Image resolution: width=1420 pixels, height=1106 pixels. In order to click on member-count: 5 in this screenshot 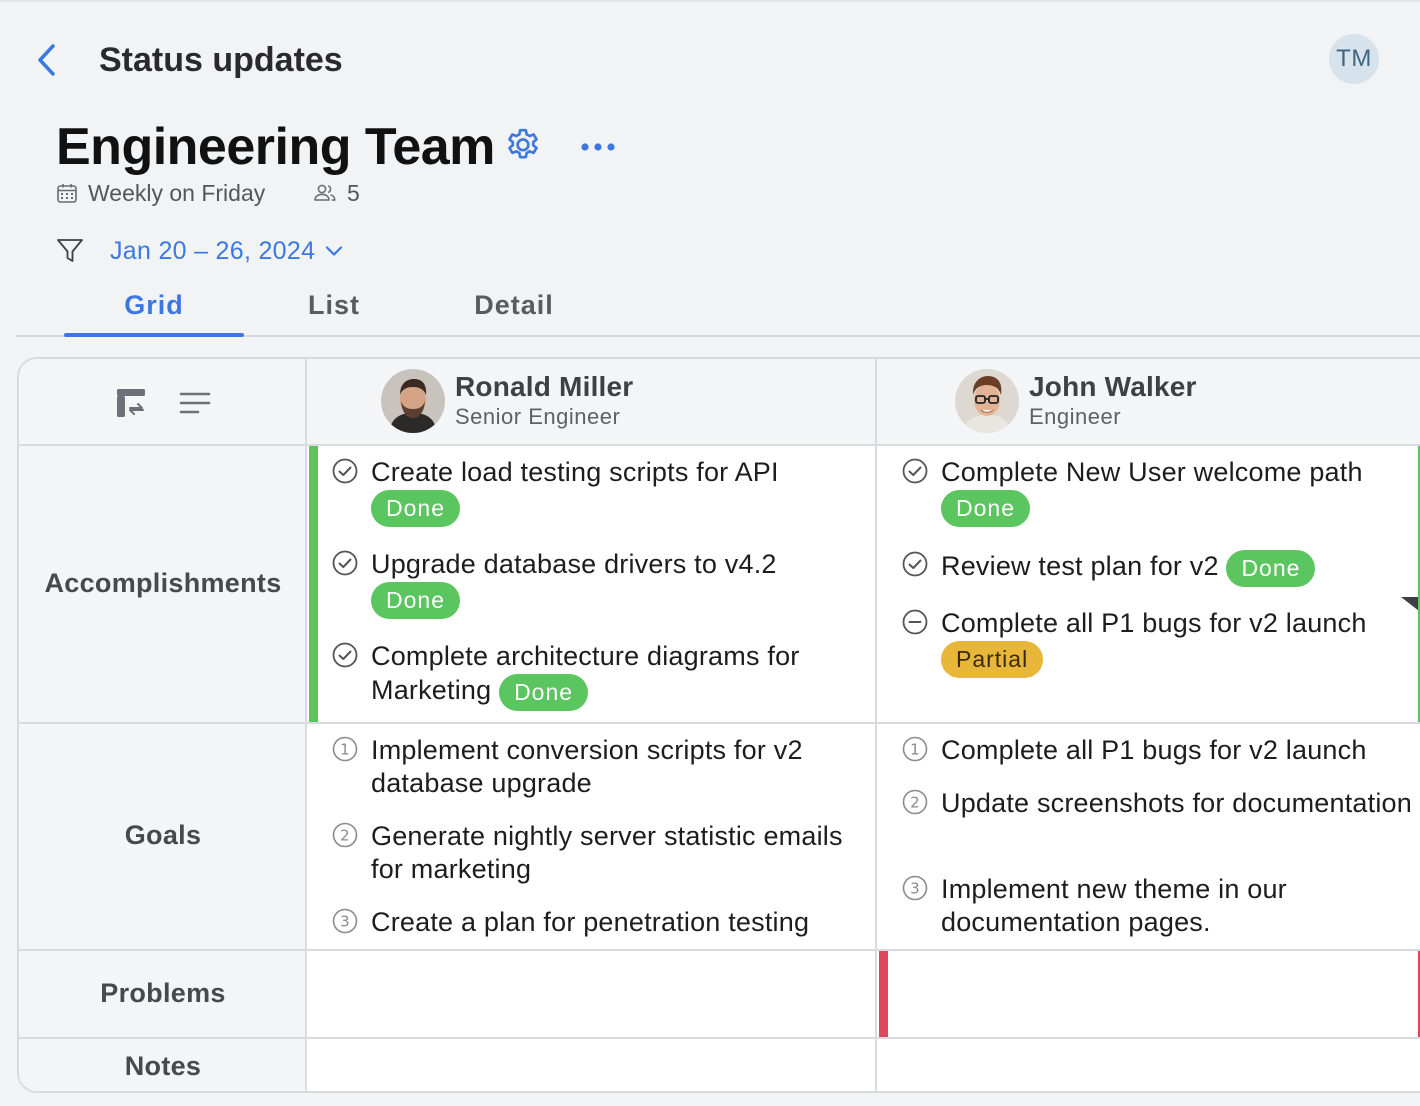, I will do `click(336, 193)`.